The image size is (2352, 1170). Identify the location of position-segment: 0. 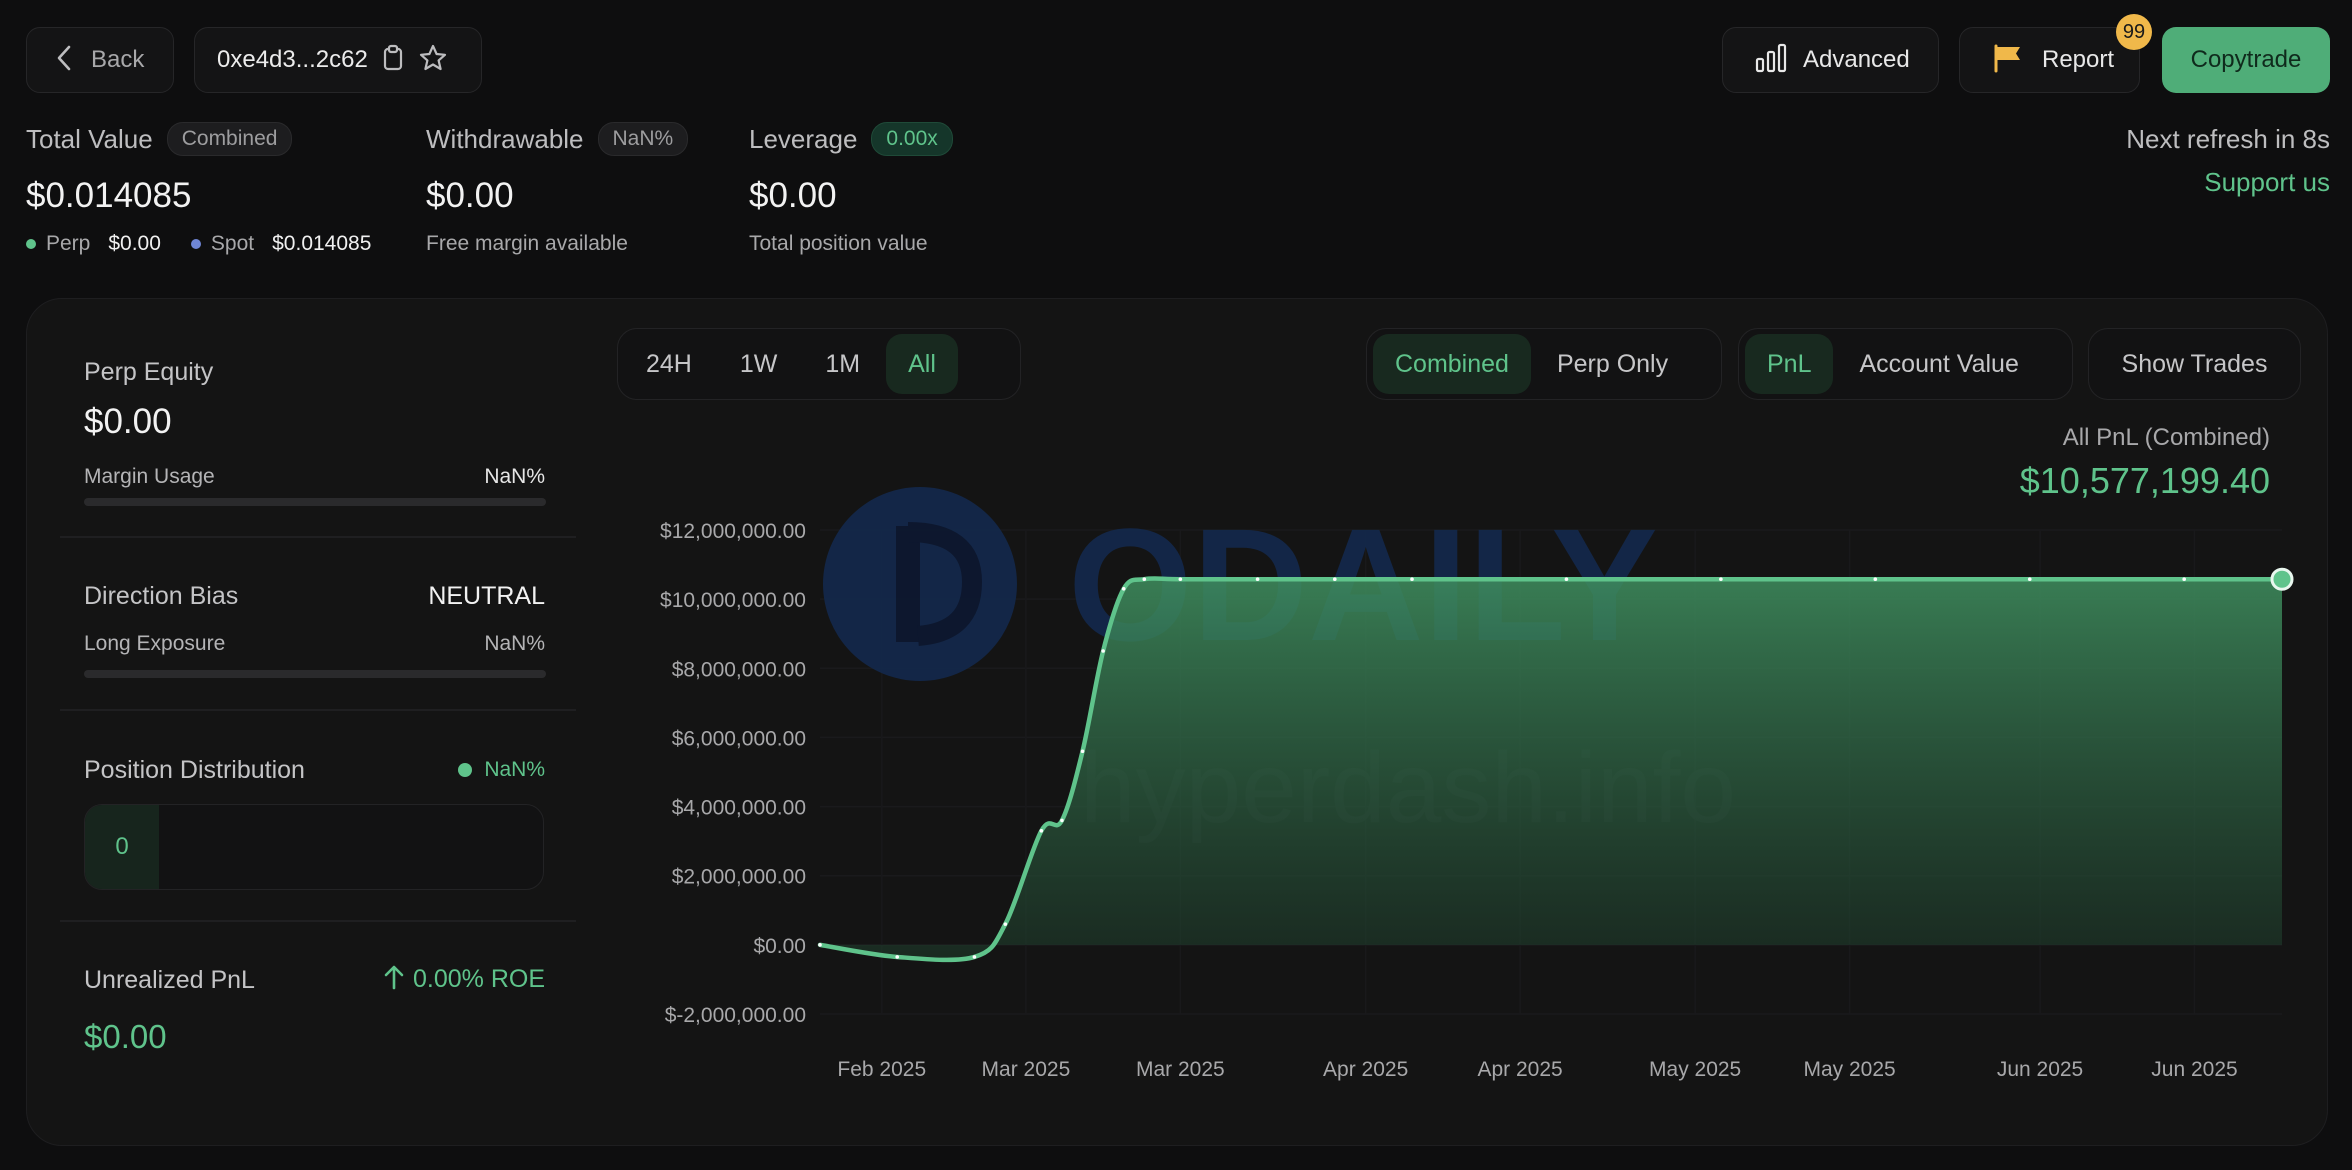
(122, 847).